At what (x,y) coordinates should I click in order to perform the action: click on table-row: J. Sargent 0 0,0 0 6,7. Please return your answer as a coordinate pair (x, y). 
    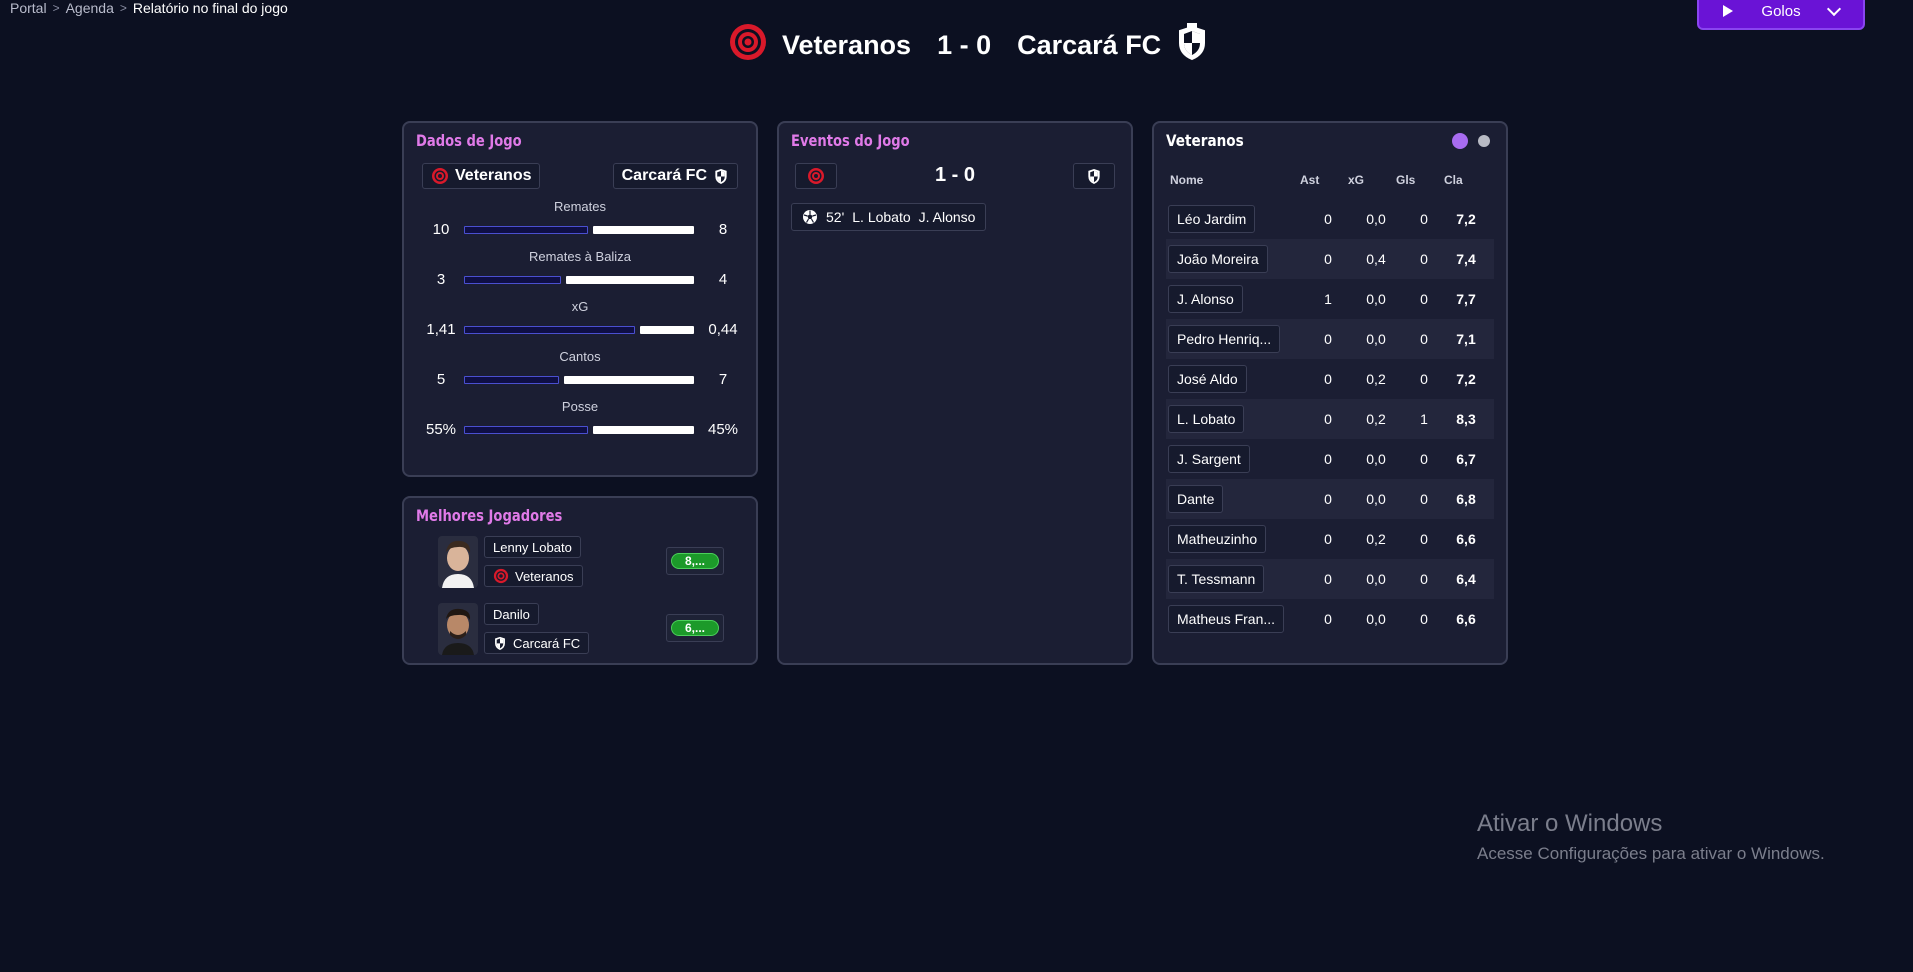
    Looking at the image, I should click on (1330, 459).